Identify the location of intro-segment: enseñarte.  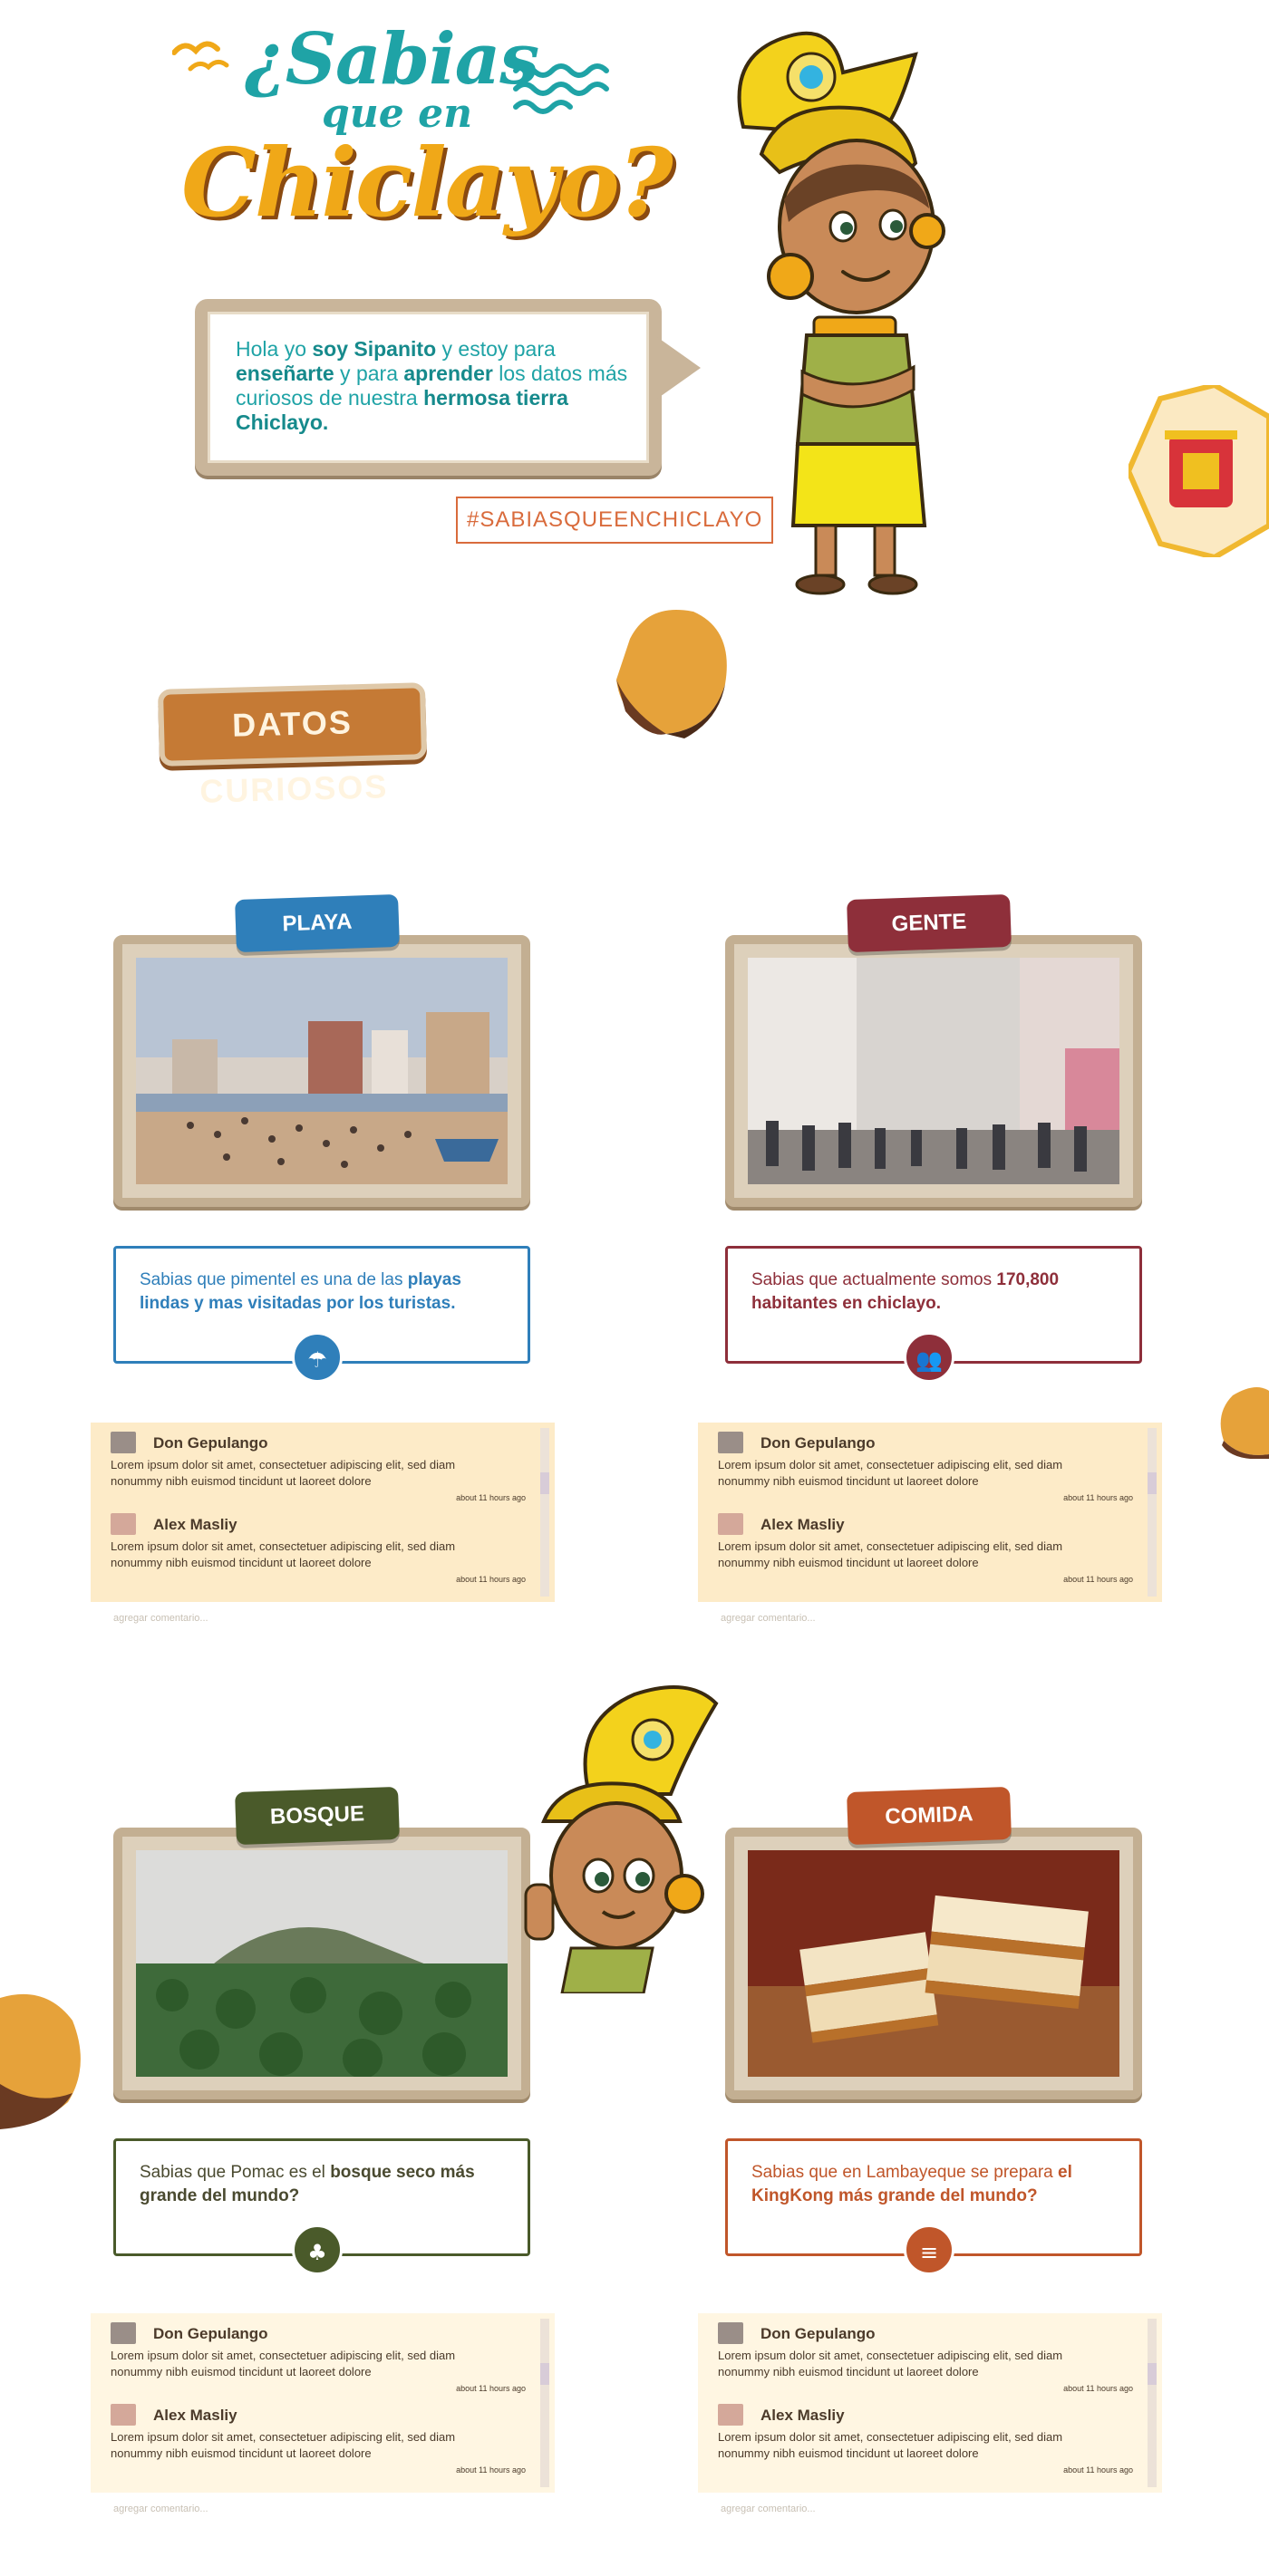
(285, 373).